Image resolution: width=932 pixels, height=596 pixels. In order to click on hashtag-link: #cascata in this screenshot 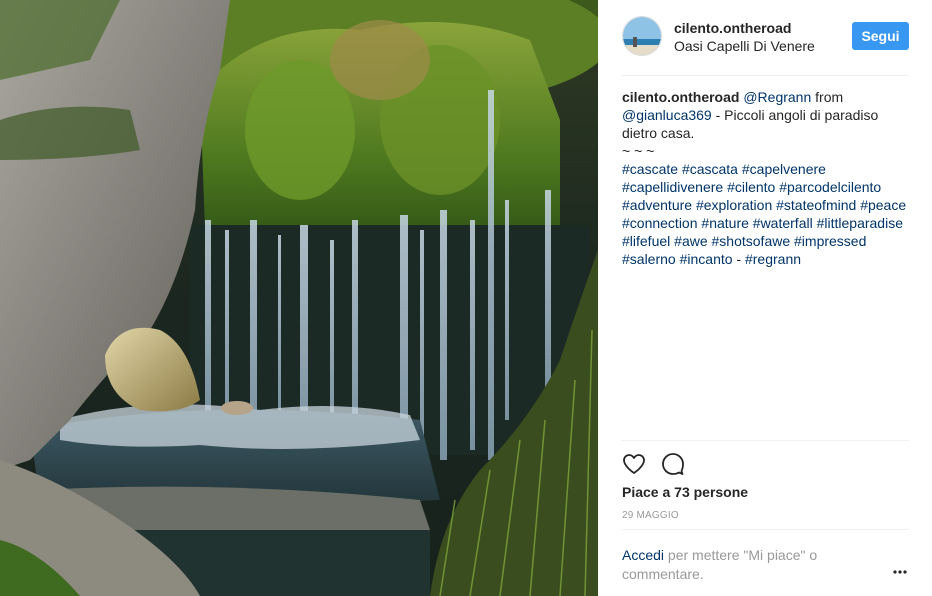, I will do `click(710, 169)`.